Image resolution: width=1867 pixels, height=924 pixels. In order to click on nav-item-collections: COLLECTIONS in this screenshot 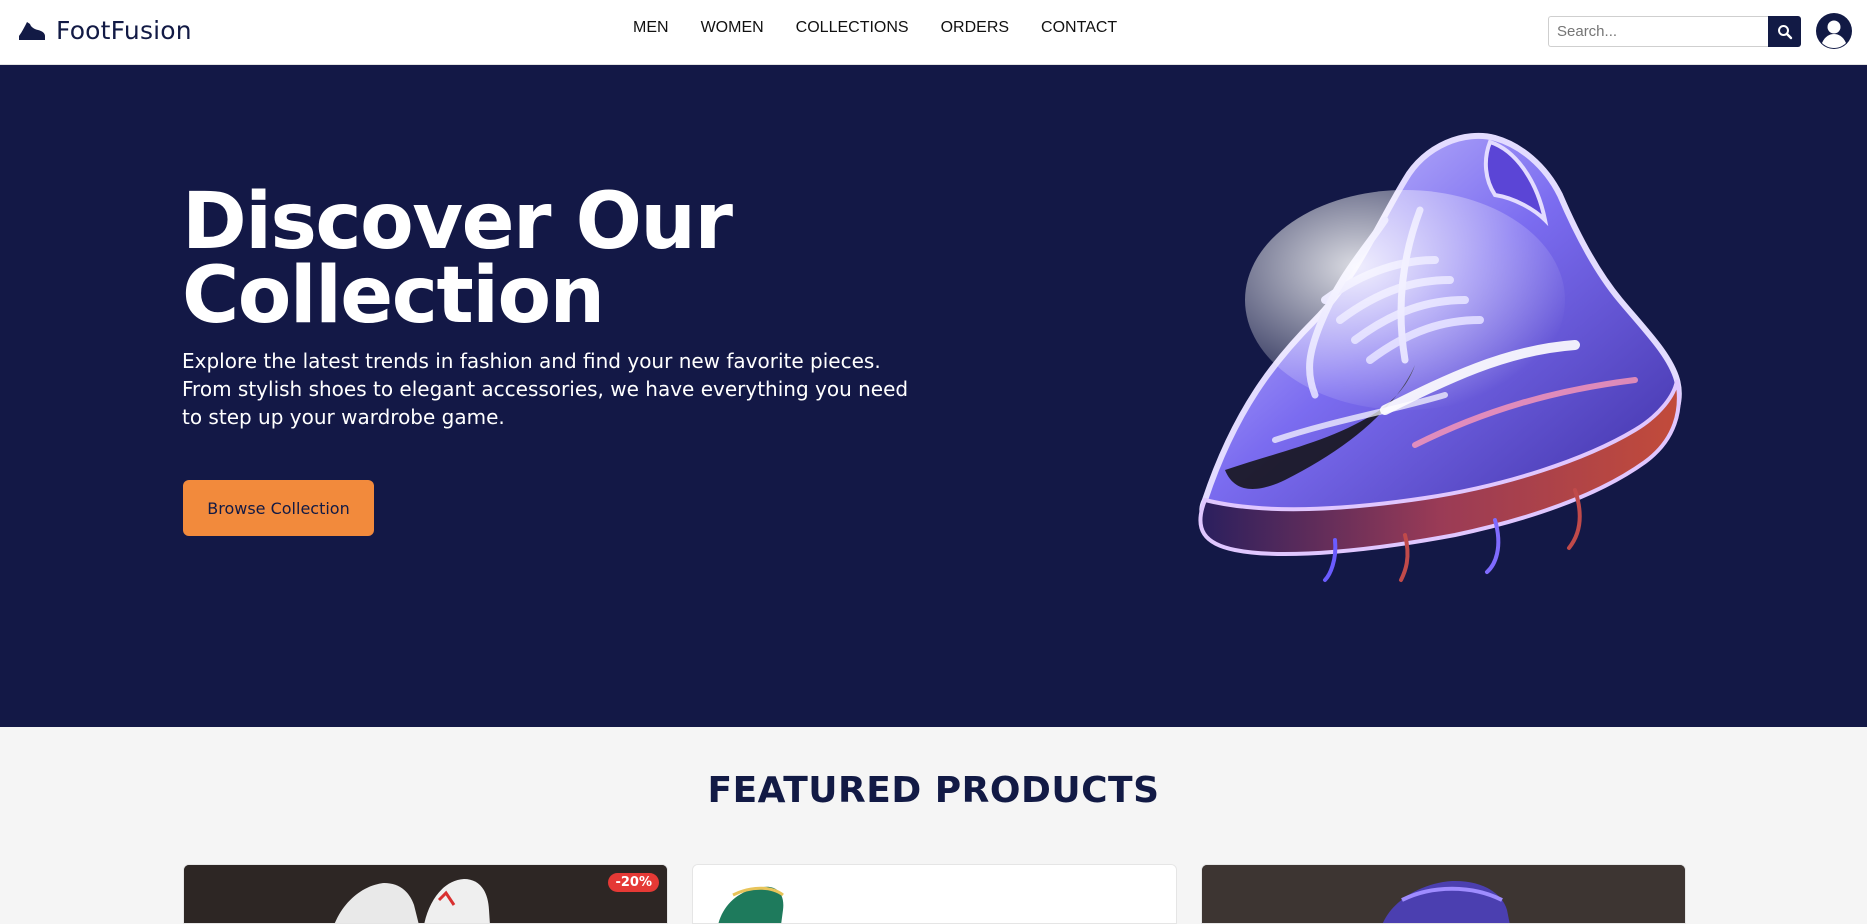, I will do `click(852, 28)`.